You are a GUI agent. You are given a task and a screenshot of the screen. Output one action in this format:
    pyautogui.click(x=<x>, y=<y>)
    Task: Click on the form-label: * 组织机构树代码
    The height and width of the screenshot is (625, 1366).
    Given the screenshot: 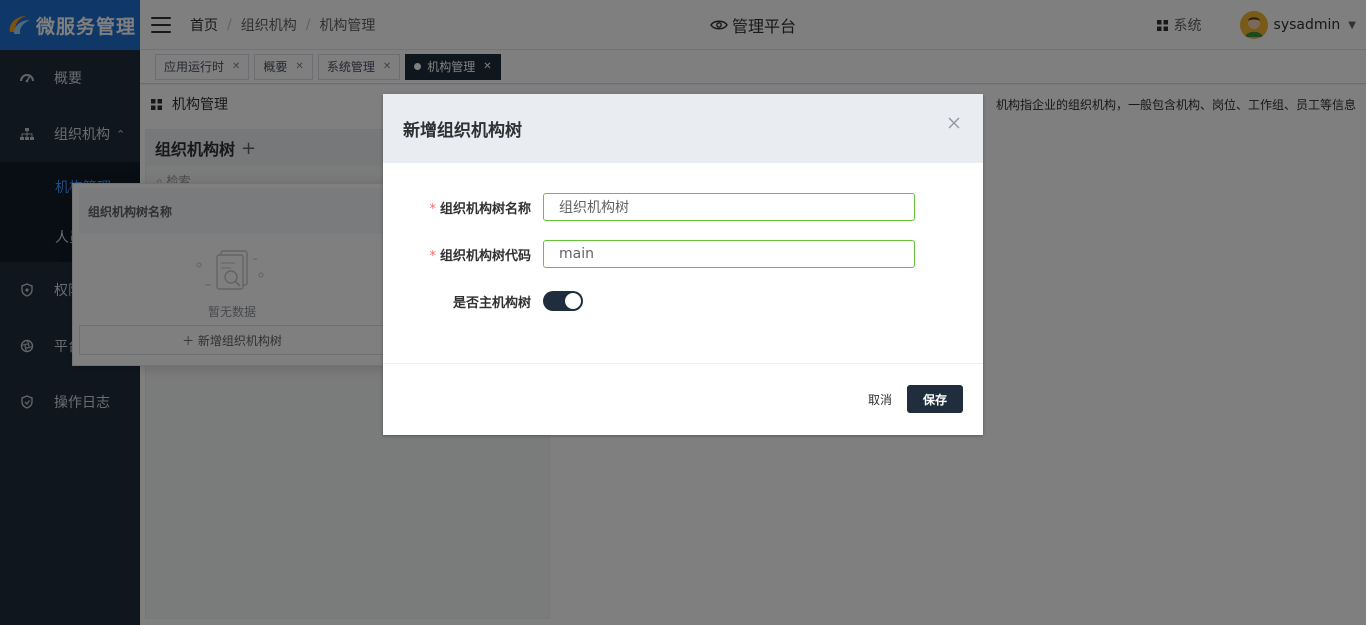 What is the action you would take?
    pyautogui.click(x=463, y=254)
    